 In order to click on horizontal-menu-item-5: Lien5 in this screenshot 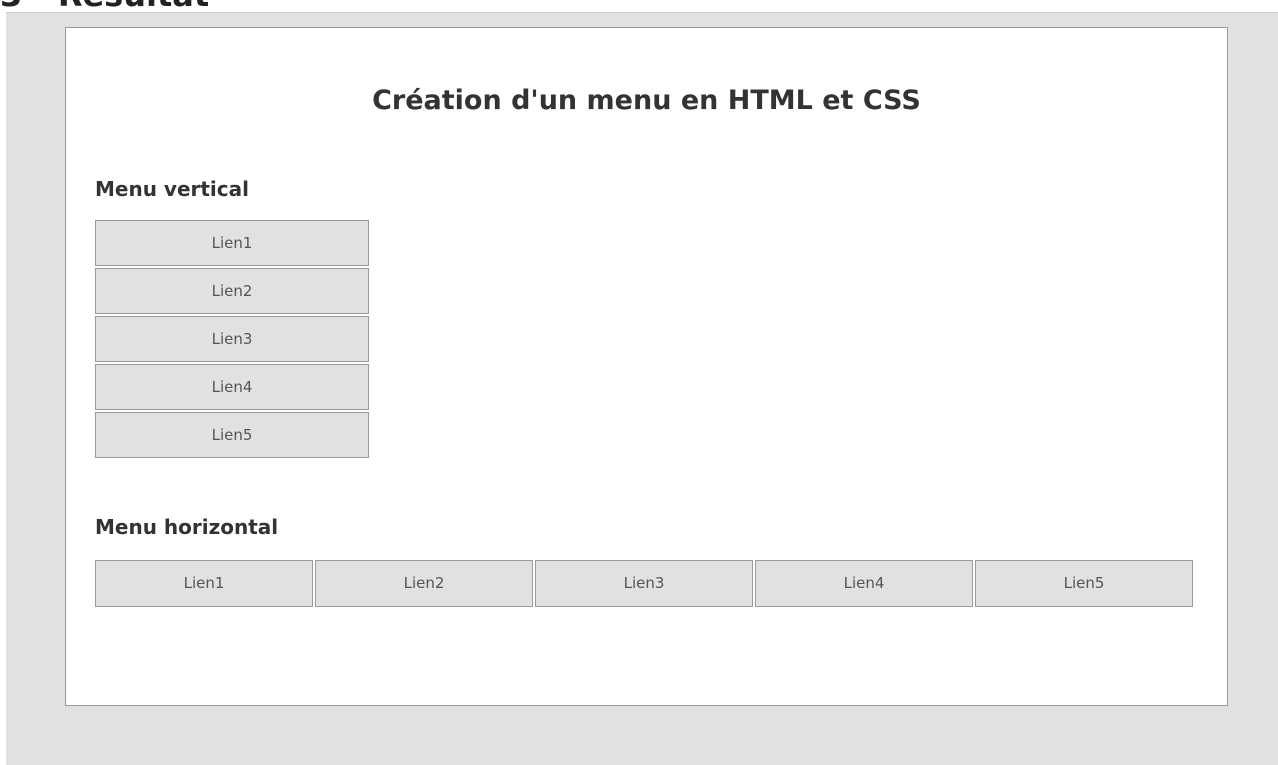, I will do `click(1084, 583)`.